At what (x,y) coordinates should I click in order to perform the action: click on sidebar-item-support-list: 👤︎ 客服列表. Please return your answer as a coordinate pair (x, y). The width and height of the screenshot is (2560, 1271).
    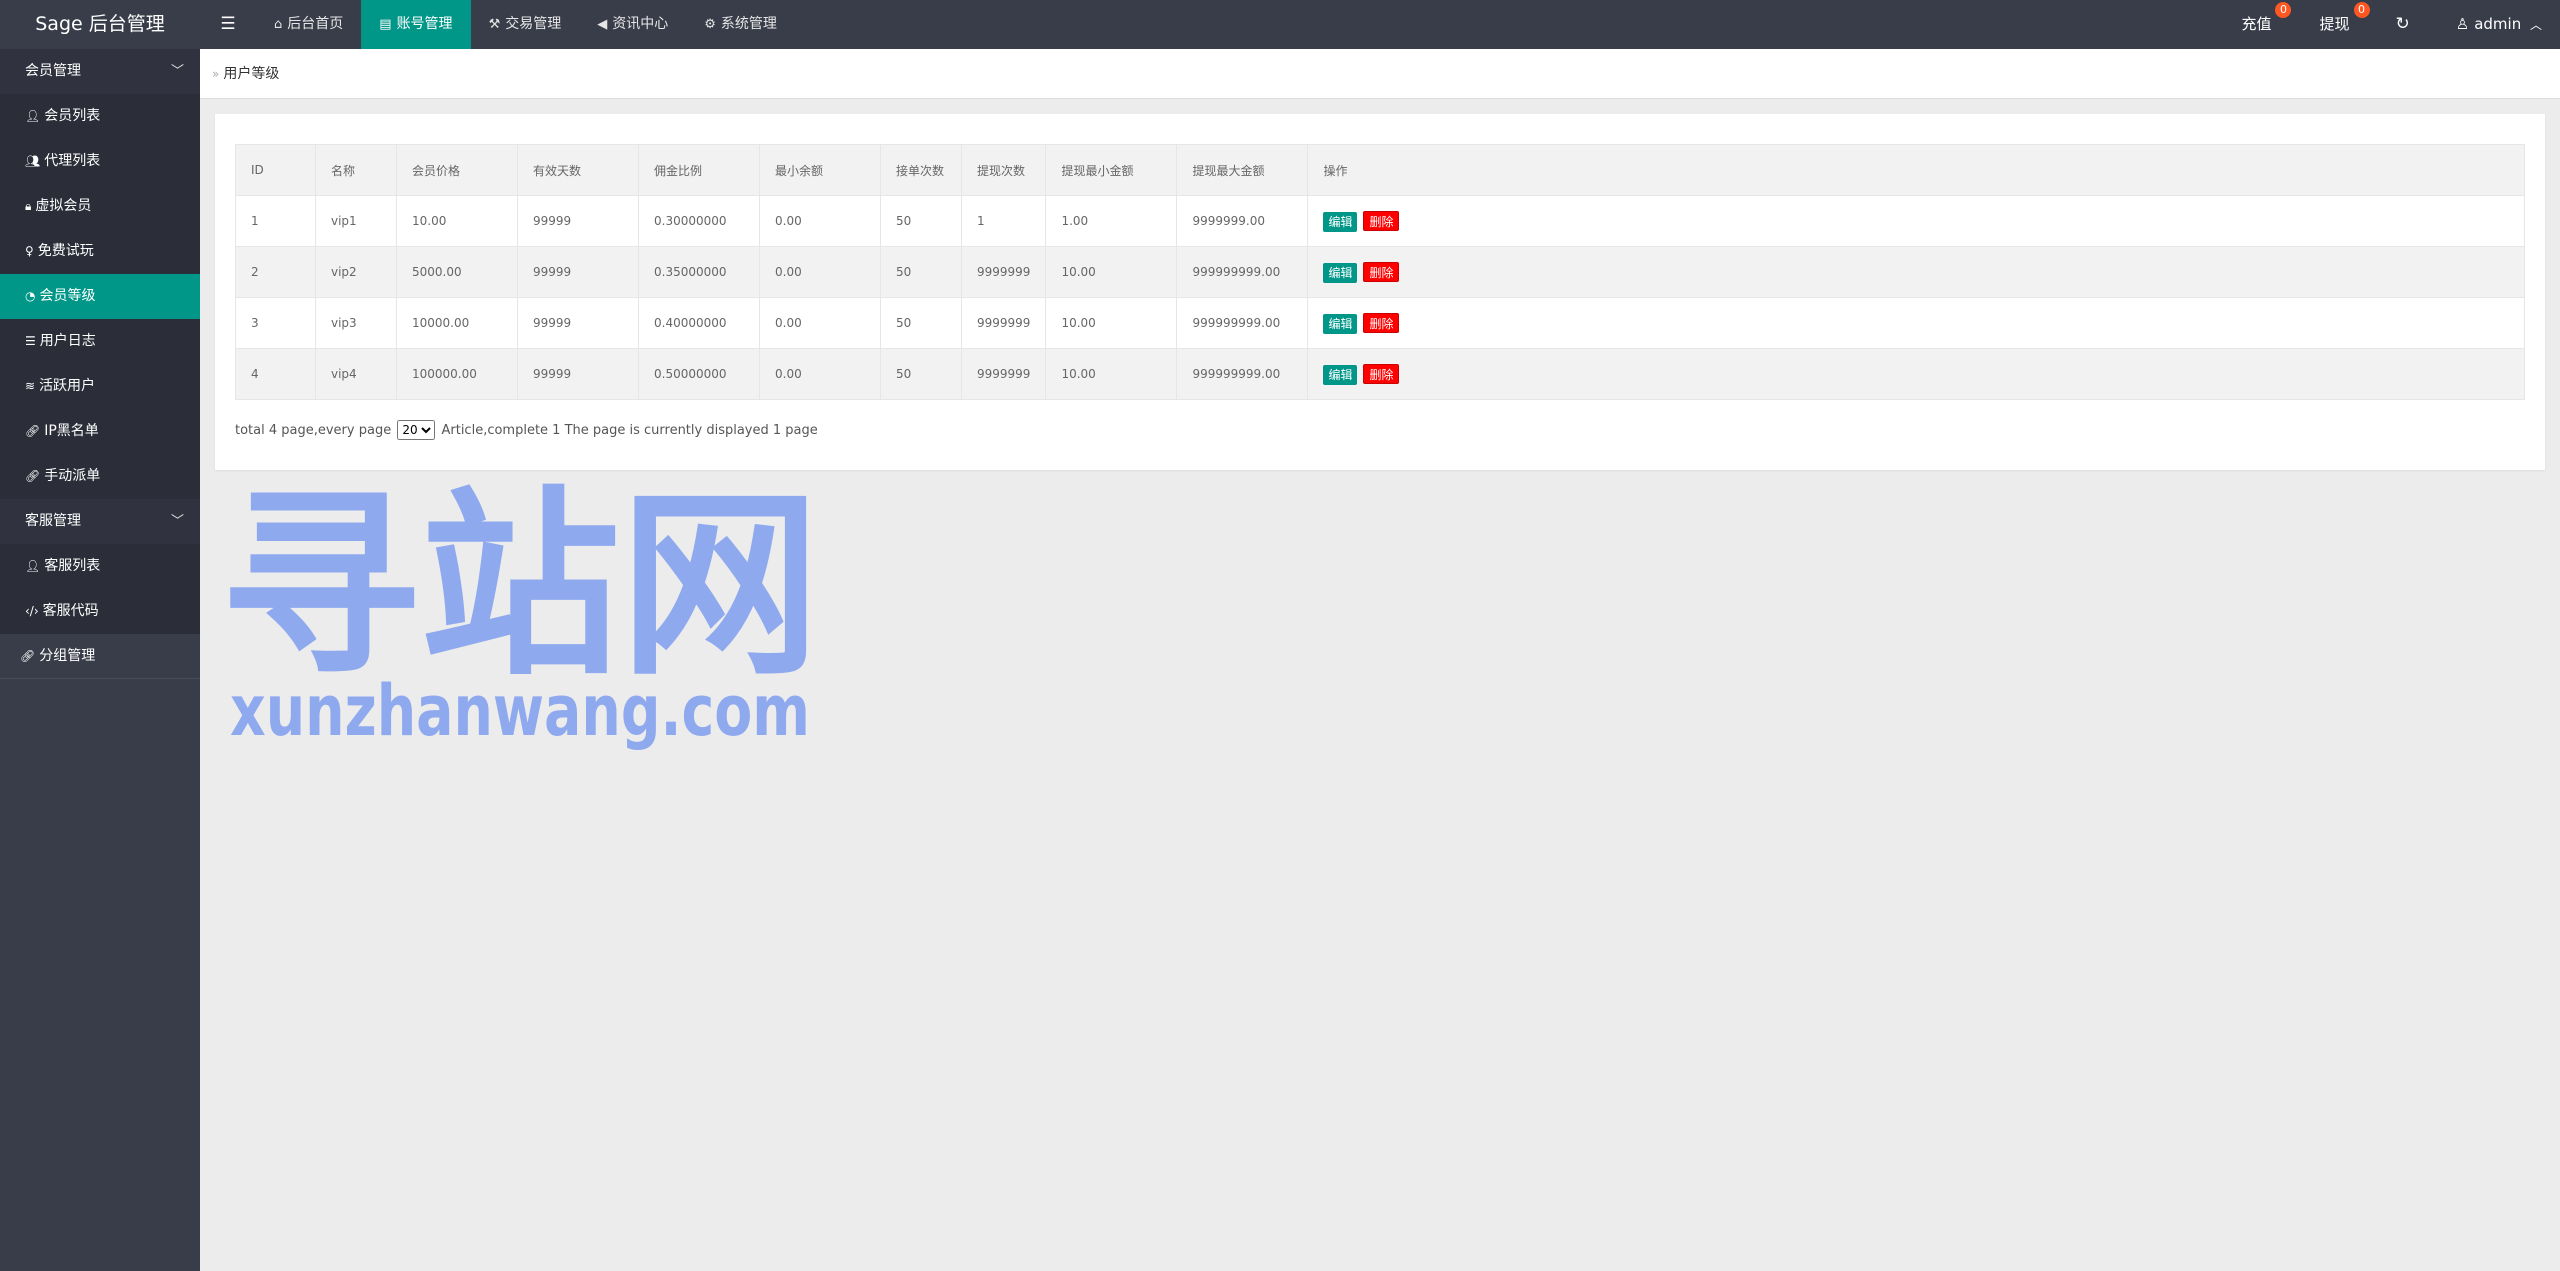
    Looking at the image, I should click on (100, 566).